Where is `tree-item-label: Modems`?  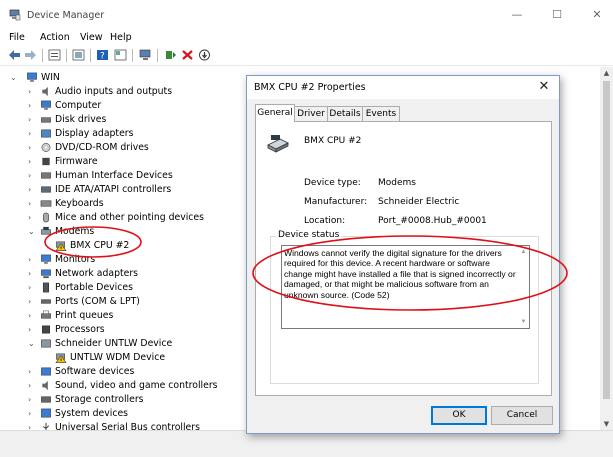 tree-item-label: Modems is located at coordinates (75, 231).